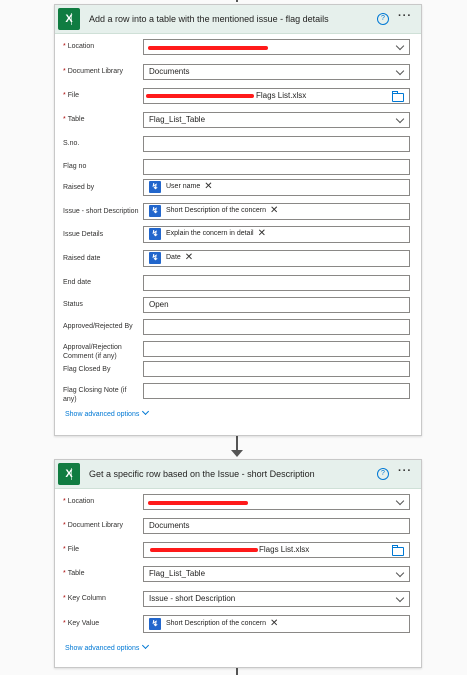  I want to click on sno-input, so click(276, 144).